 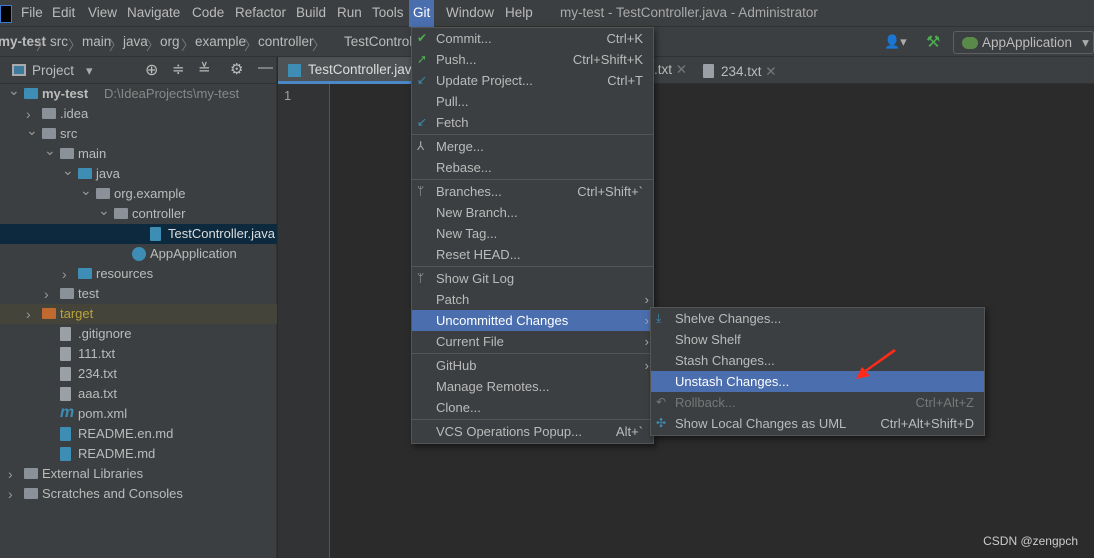 I want to click on tree-item-src: ⌄ src, so click(x=138, y=133).